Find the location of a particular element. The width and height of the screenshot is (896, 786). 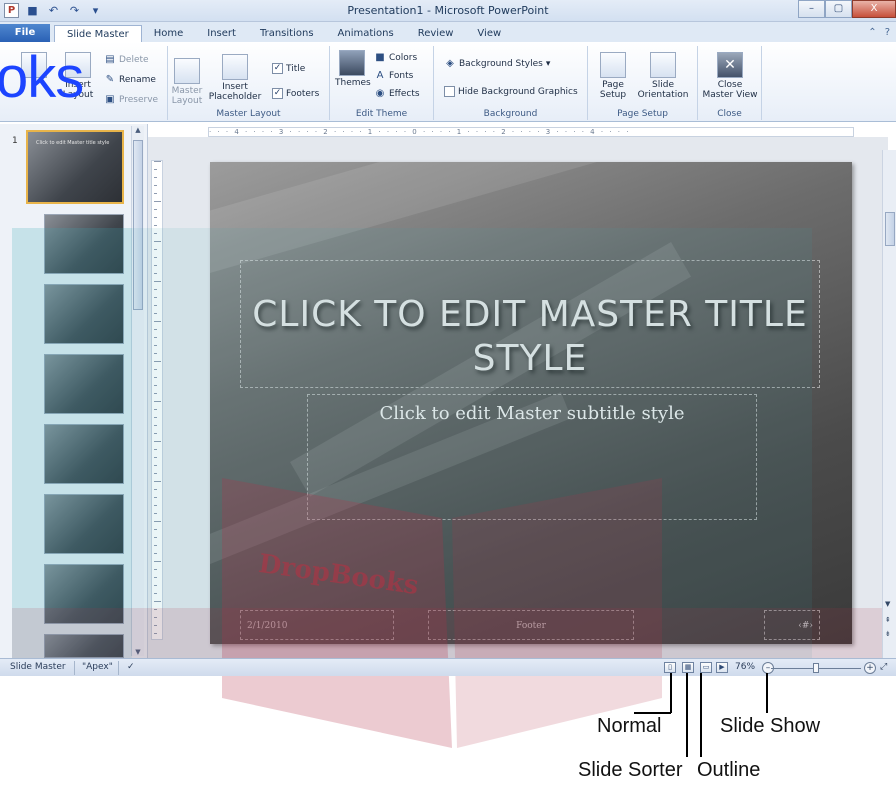

themes-button: Themes is located at coordinates (353, 69).